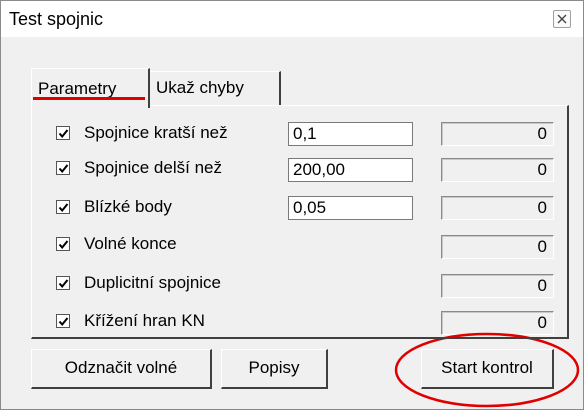  I want to click on window-title: Test spojnic, so click(56, 19).